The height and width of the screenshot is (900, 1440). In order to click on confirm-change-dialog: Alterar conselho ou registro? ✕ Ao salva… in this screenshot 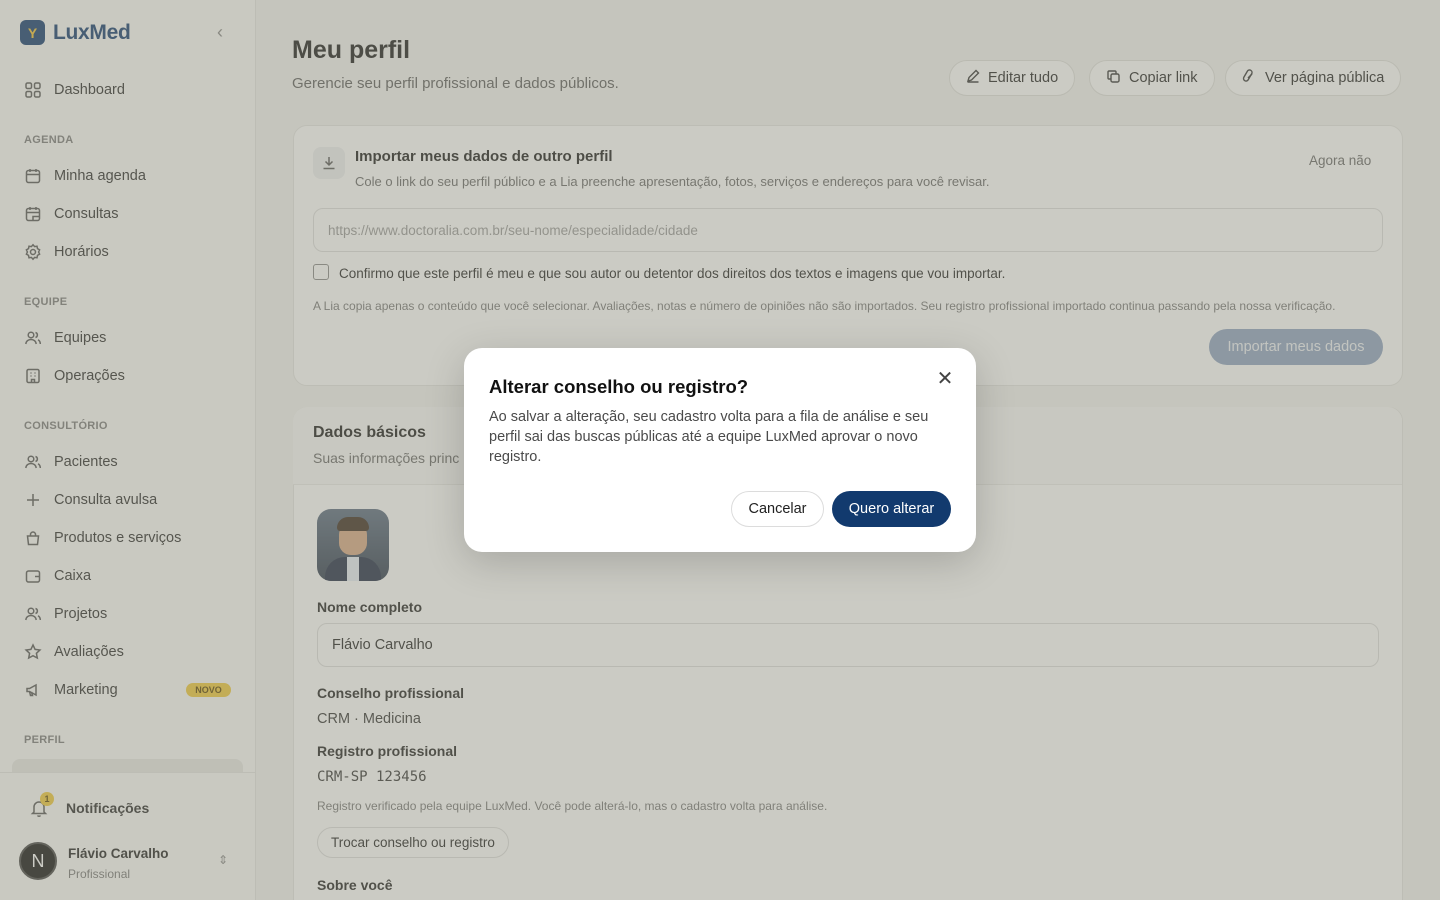, I will do `click(720, 450)`.